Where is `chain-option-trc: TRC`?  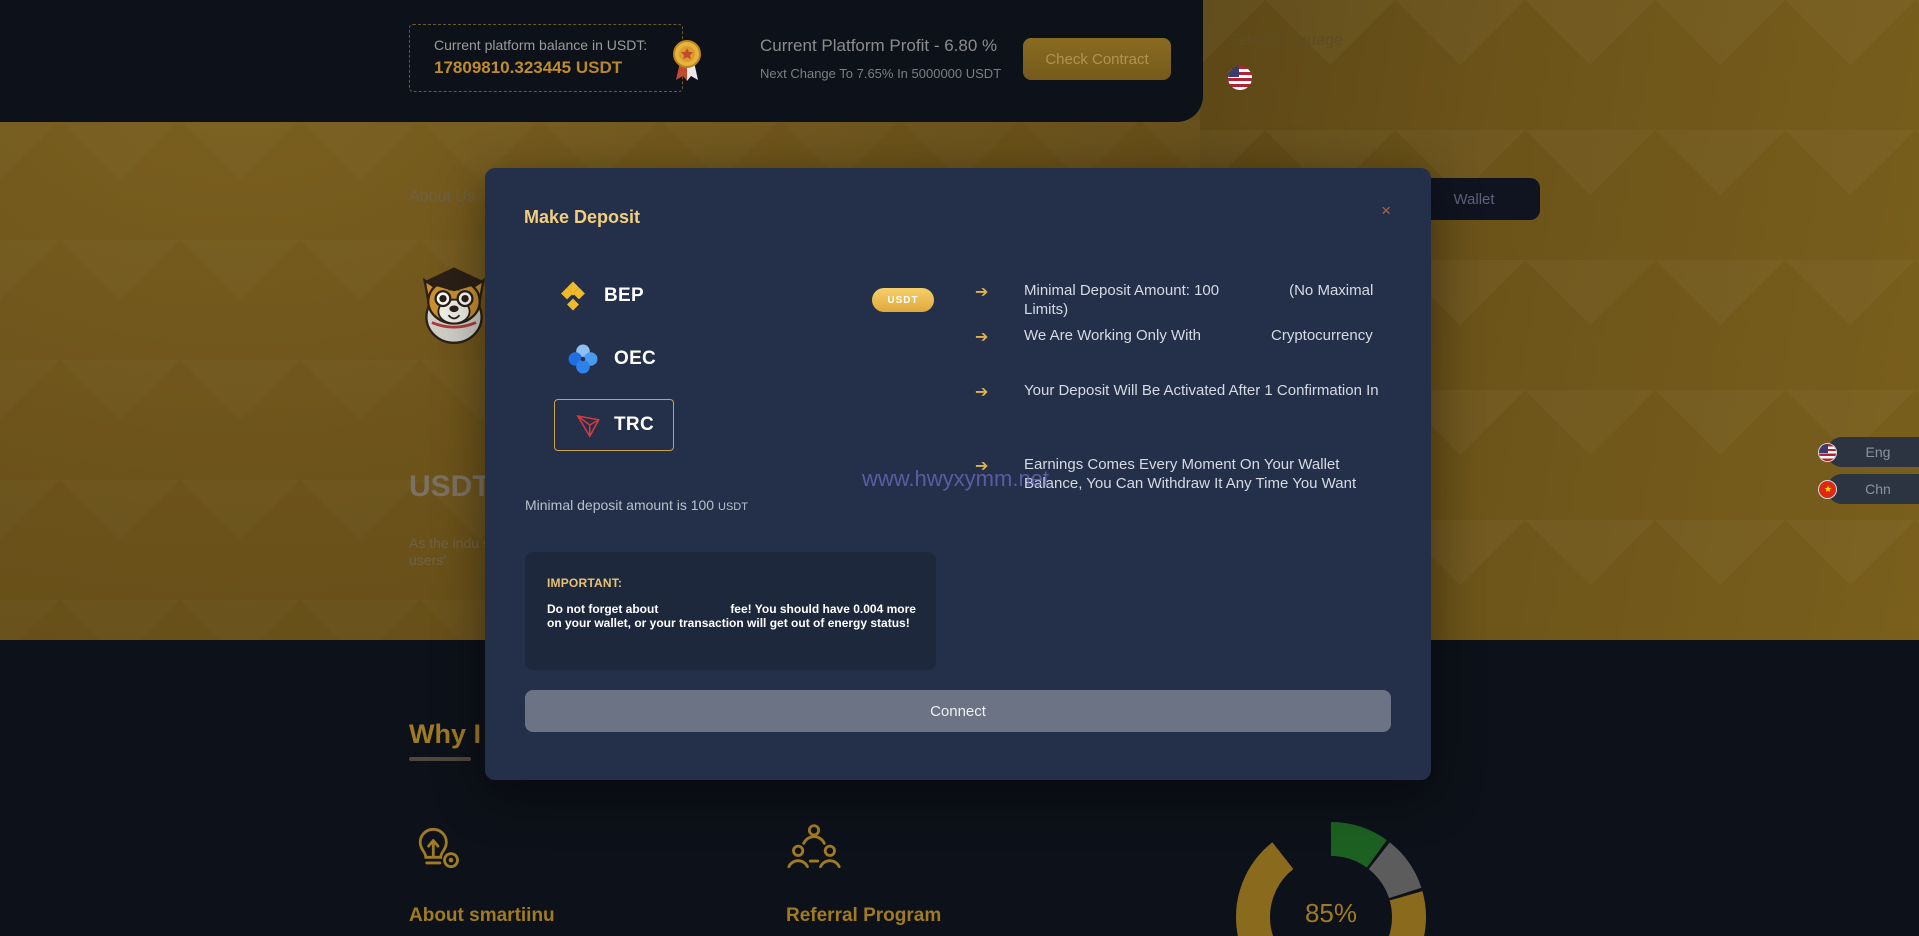
chain-option-trc: TRC is located at coordinates (614, 425).